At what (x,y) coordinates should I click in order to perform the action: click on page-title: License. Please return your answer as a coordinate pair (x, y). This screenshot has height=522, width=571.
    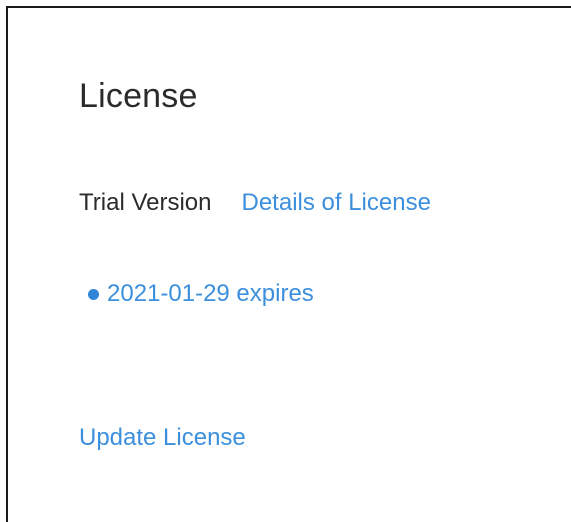
    Looking at the image, I should click on (138, 96).